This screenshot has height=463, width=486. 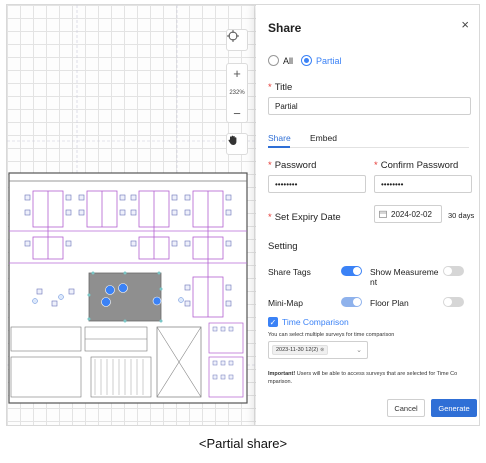 I want to click on radio-all-indicator, so click(x=273, y=60).